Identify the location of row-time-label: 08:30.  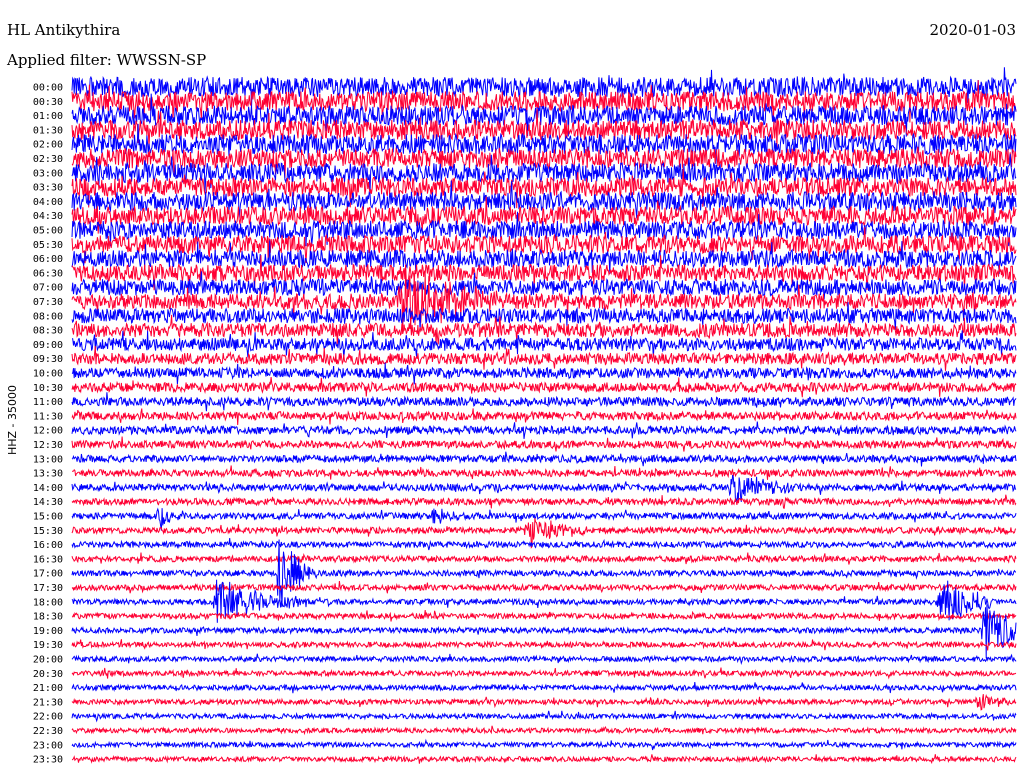
(48, 331).